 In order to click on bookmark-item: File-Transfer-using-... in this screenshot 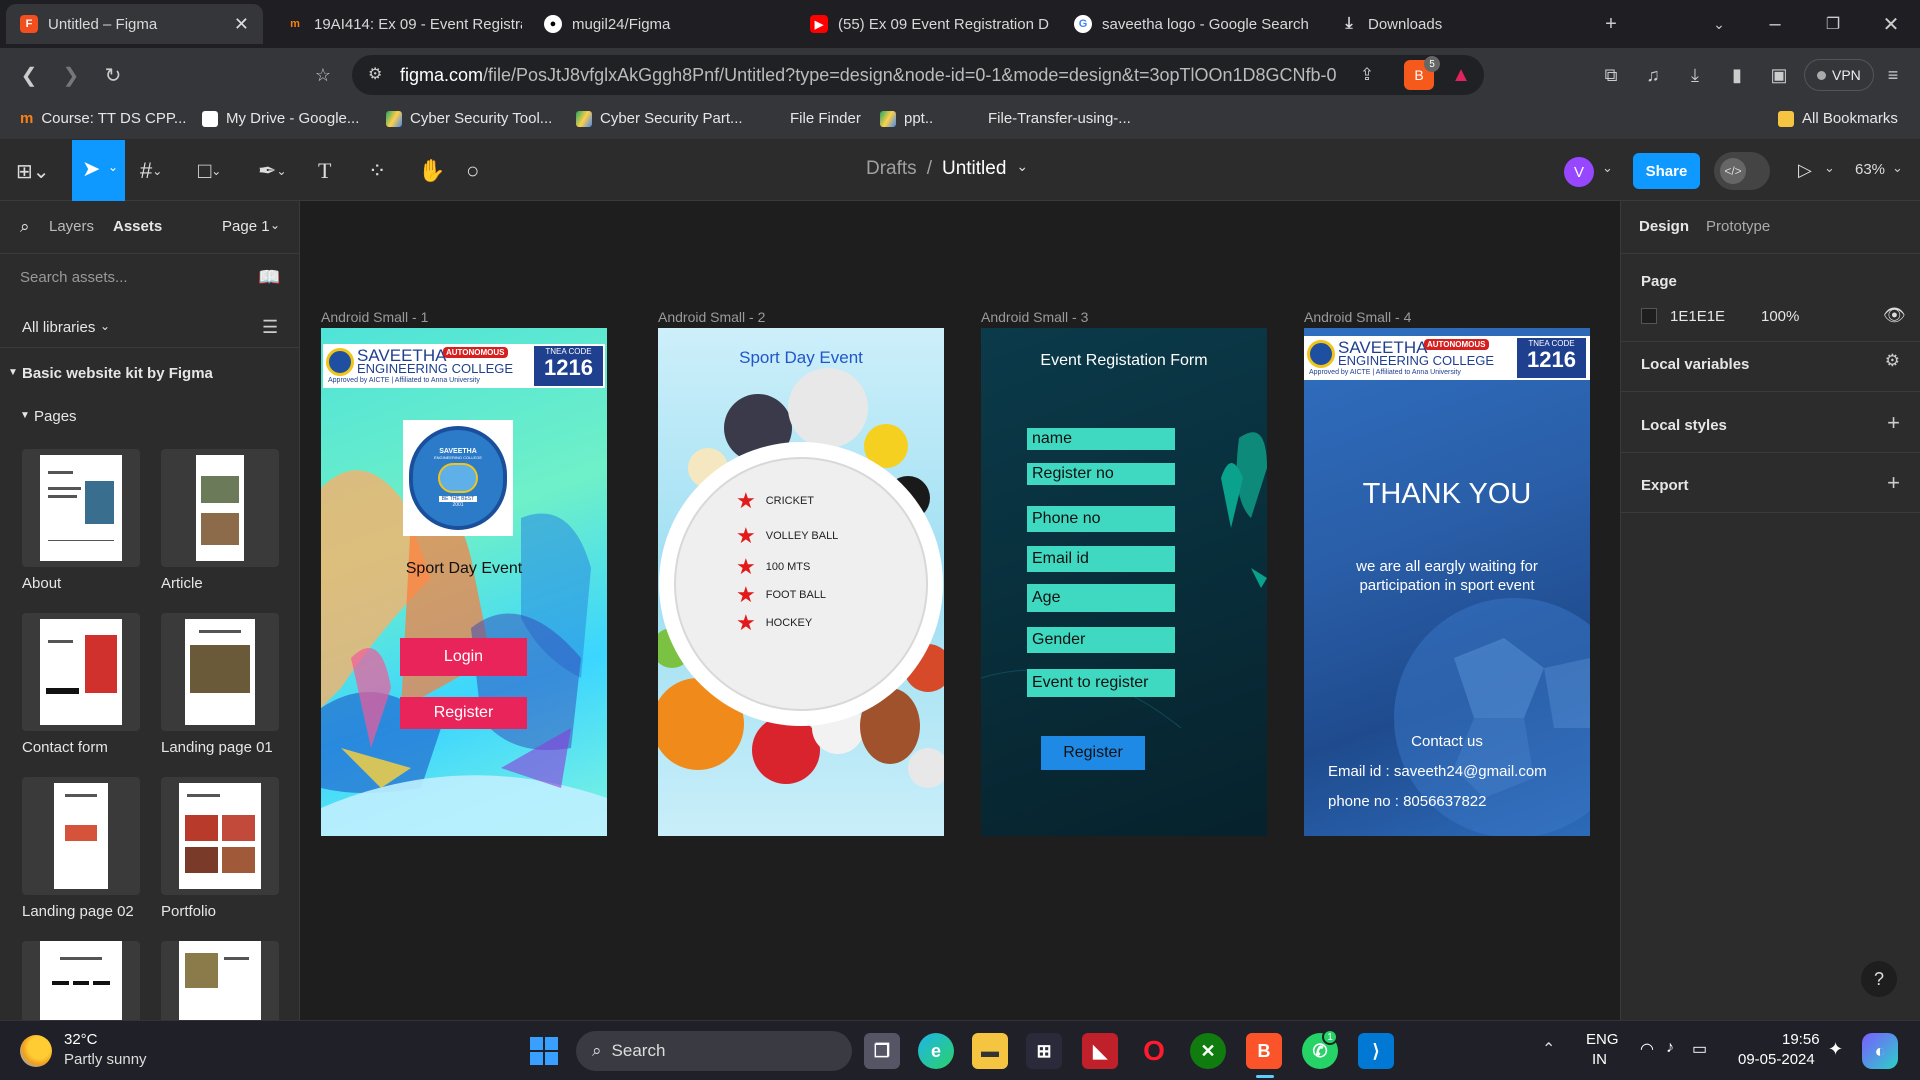, I will do `click(1059, 118)`.